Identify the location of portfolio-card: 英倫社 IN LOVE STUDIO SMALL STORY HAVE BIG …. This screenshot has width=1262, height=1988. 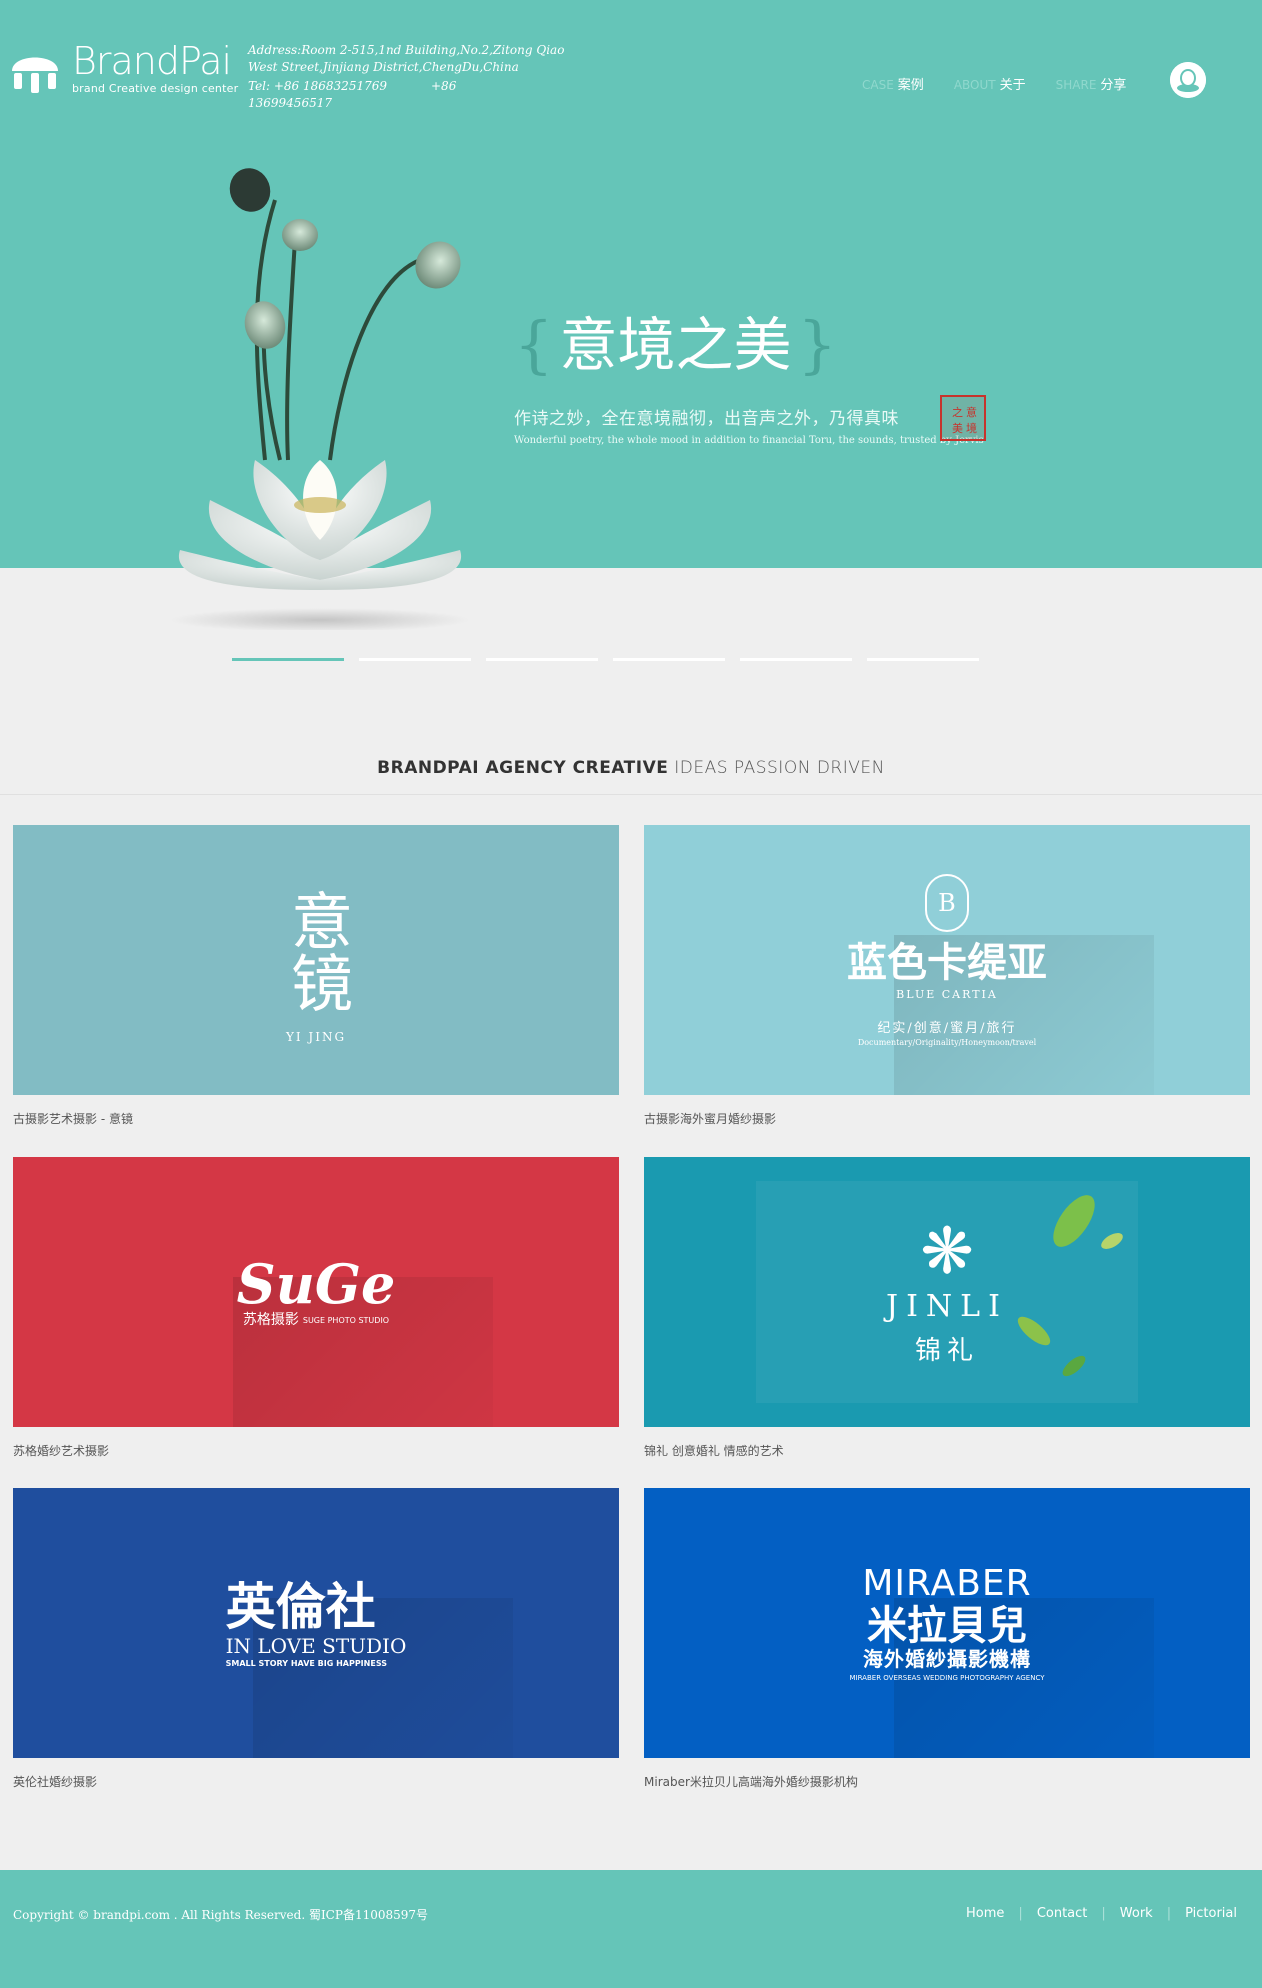
(316, 1639).